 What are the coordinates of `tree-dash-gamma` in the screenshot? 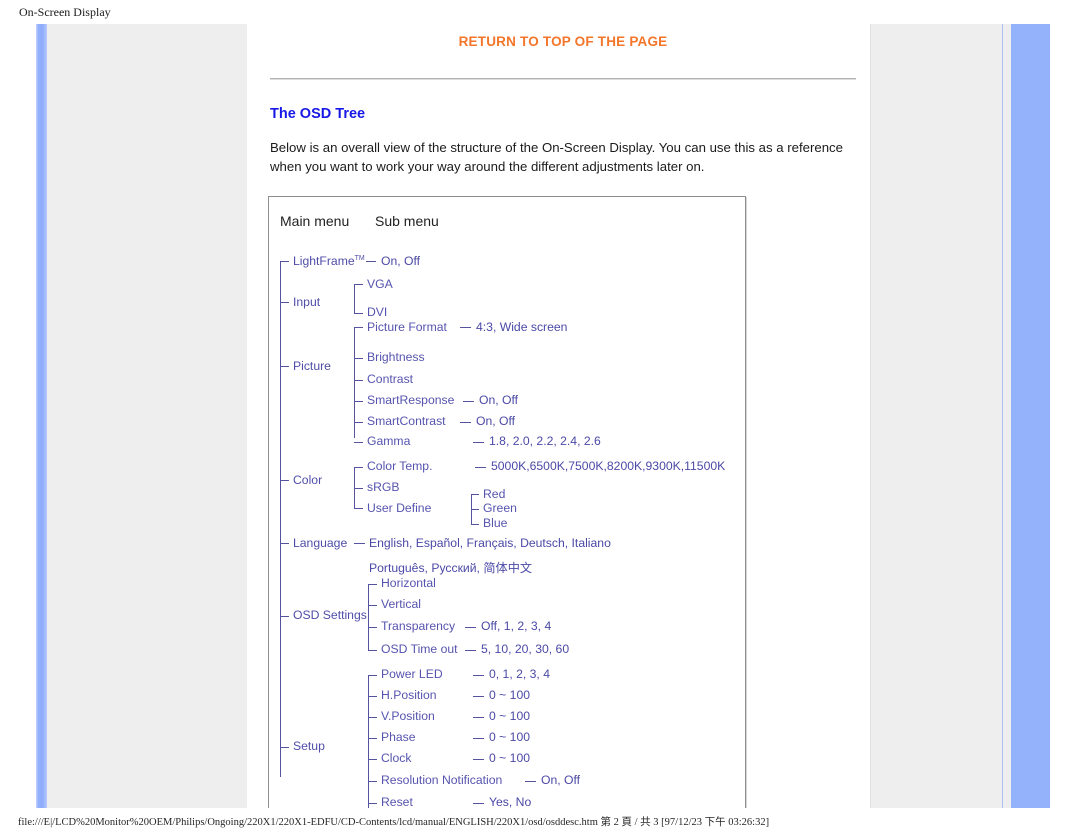 It's located at (478, 442).